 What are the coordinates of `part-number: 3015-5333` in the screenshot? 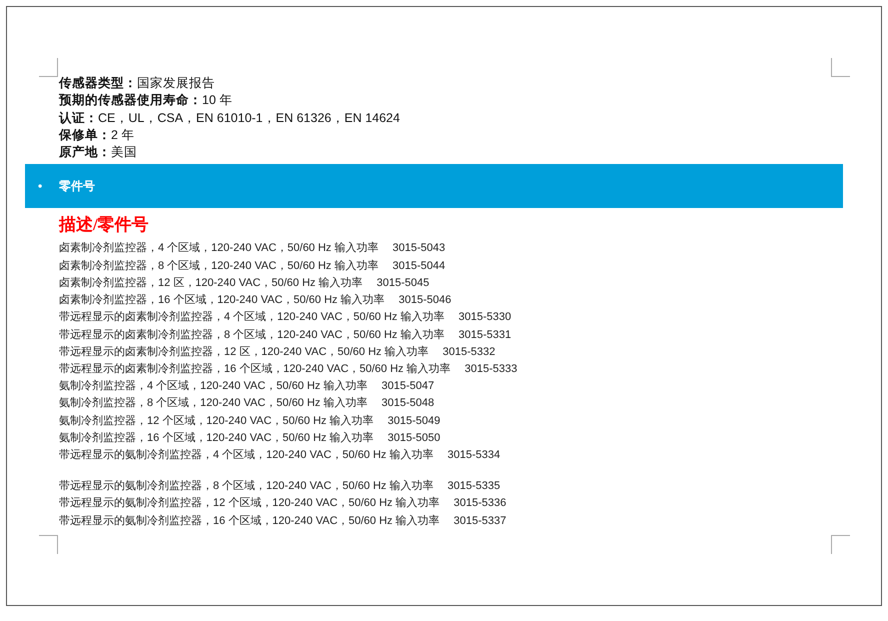 It's located at (491, 369).